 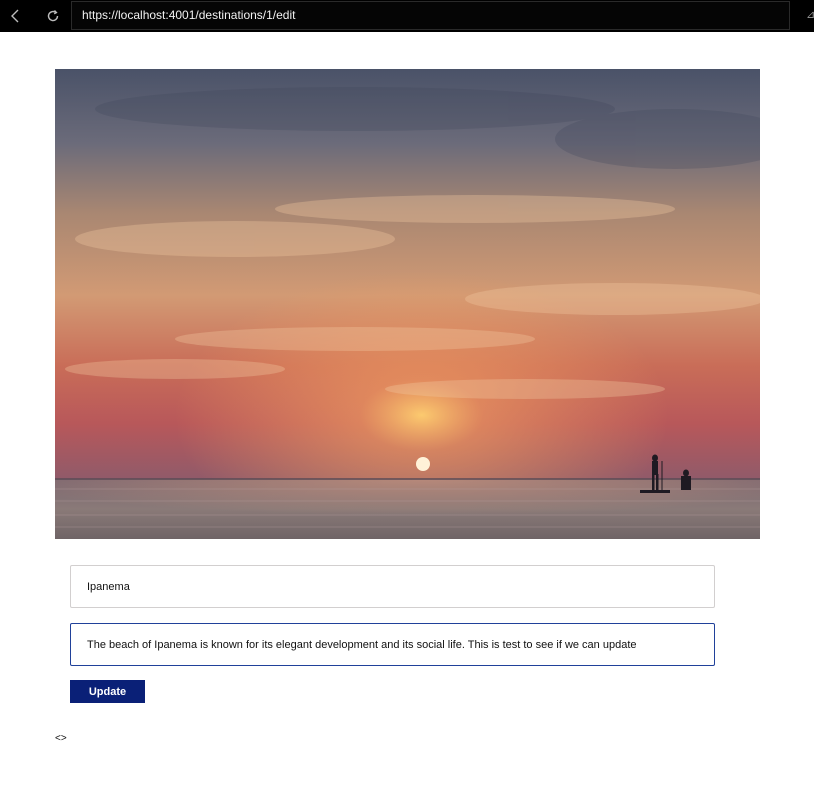 I want to click on back-icon, so click(x=16, y=16).